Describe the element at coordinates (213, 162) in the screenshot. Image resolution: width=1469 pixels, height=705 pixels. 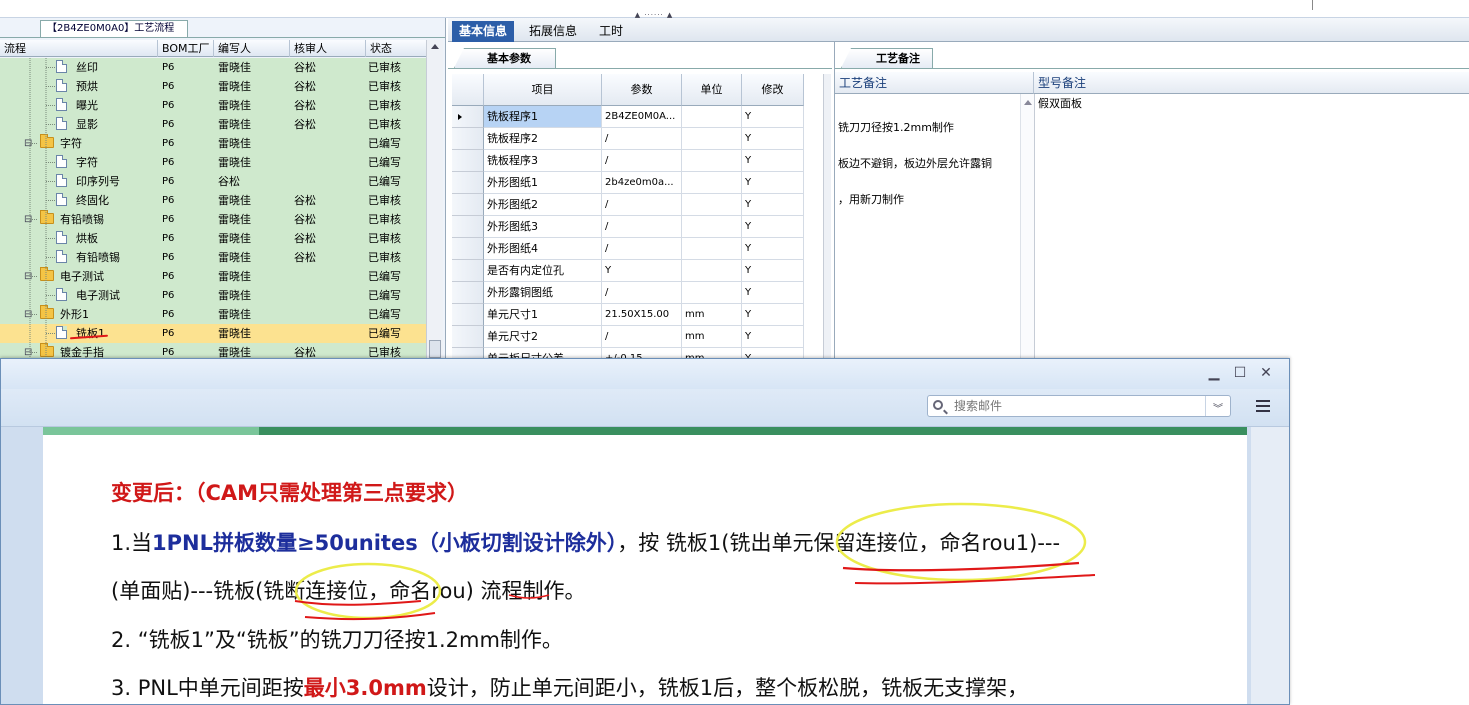
I see `tree-row: 字符 P6 雷晓佳 已编写` at that location.